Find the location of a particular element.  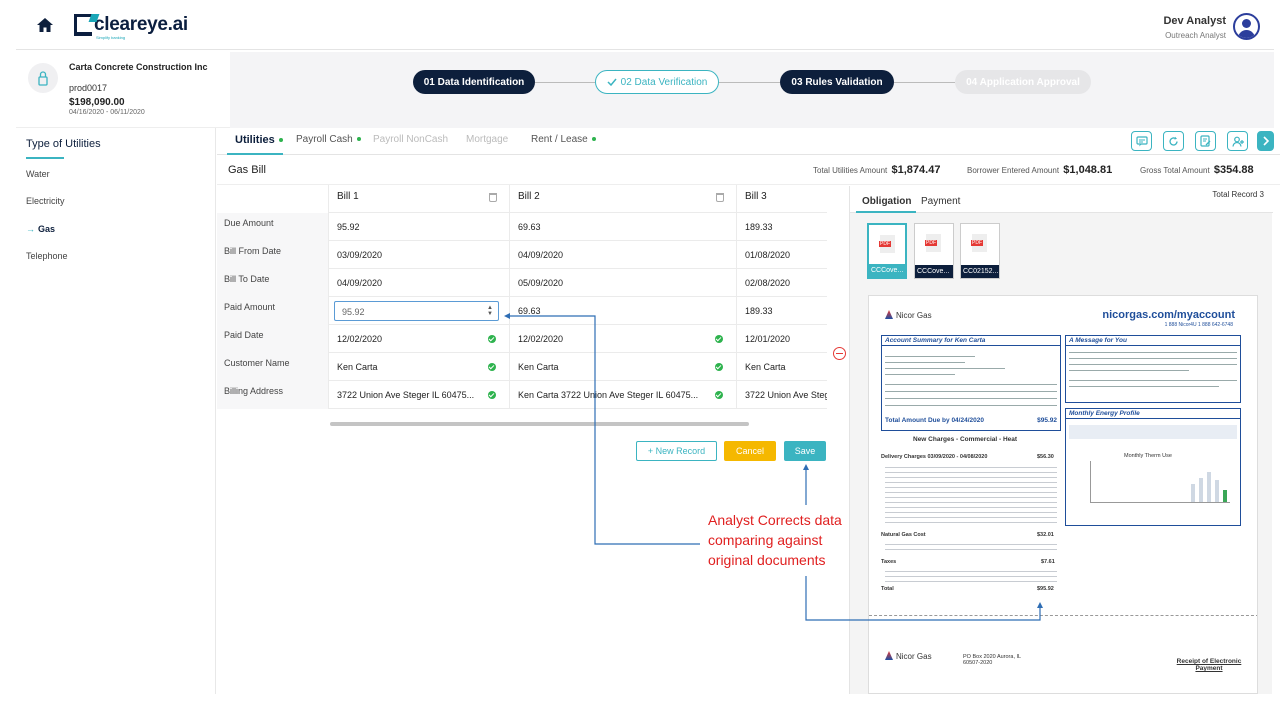

total-value: $354.88 is located at coordinates (1233, 170).